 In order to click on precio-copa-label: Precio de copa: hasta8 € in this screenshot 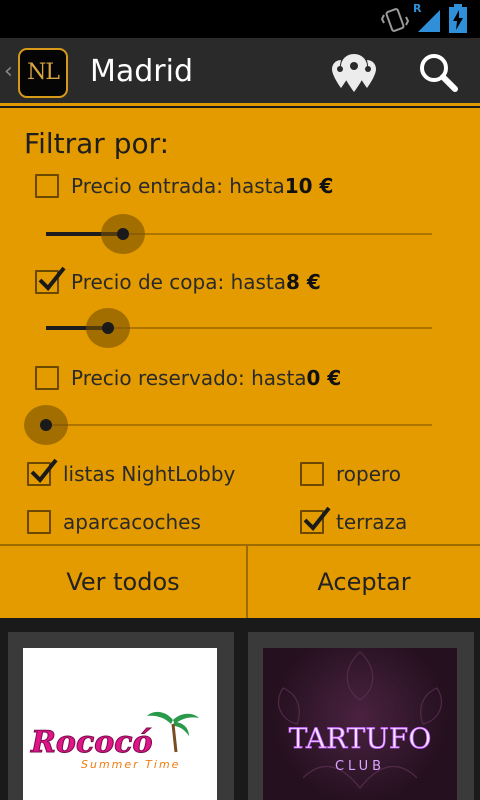, I will do `click(196, 282)`.